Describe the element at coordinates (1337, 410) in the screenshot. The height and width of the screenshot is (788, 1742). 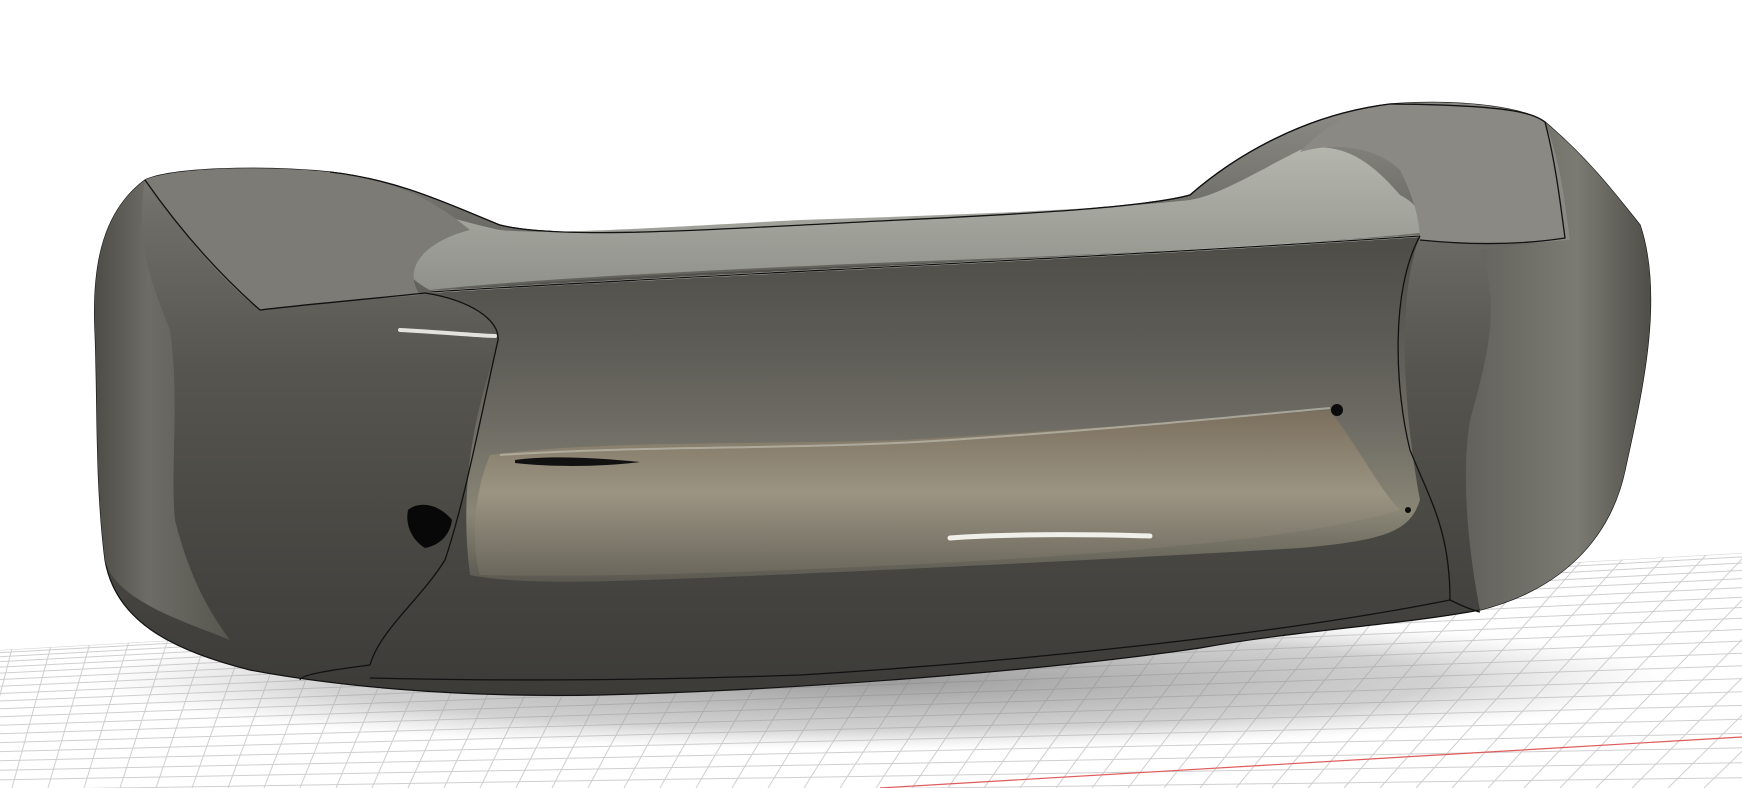
I see `dark-spot-right` at that location.